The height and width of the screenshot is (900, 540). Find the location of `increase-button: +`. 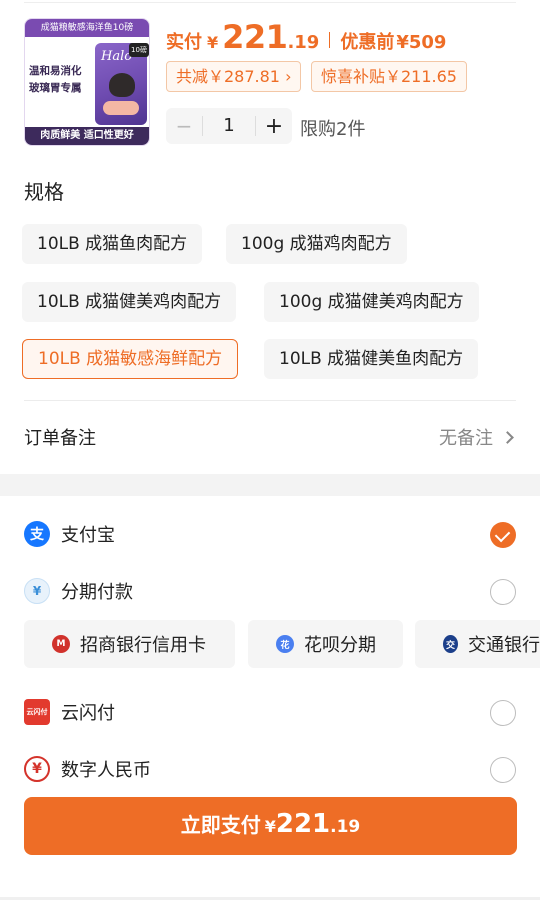

increase-button: + is located at coordinates (274, 126).